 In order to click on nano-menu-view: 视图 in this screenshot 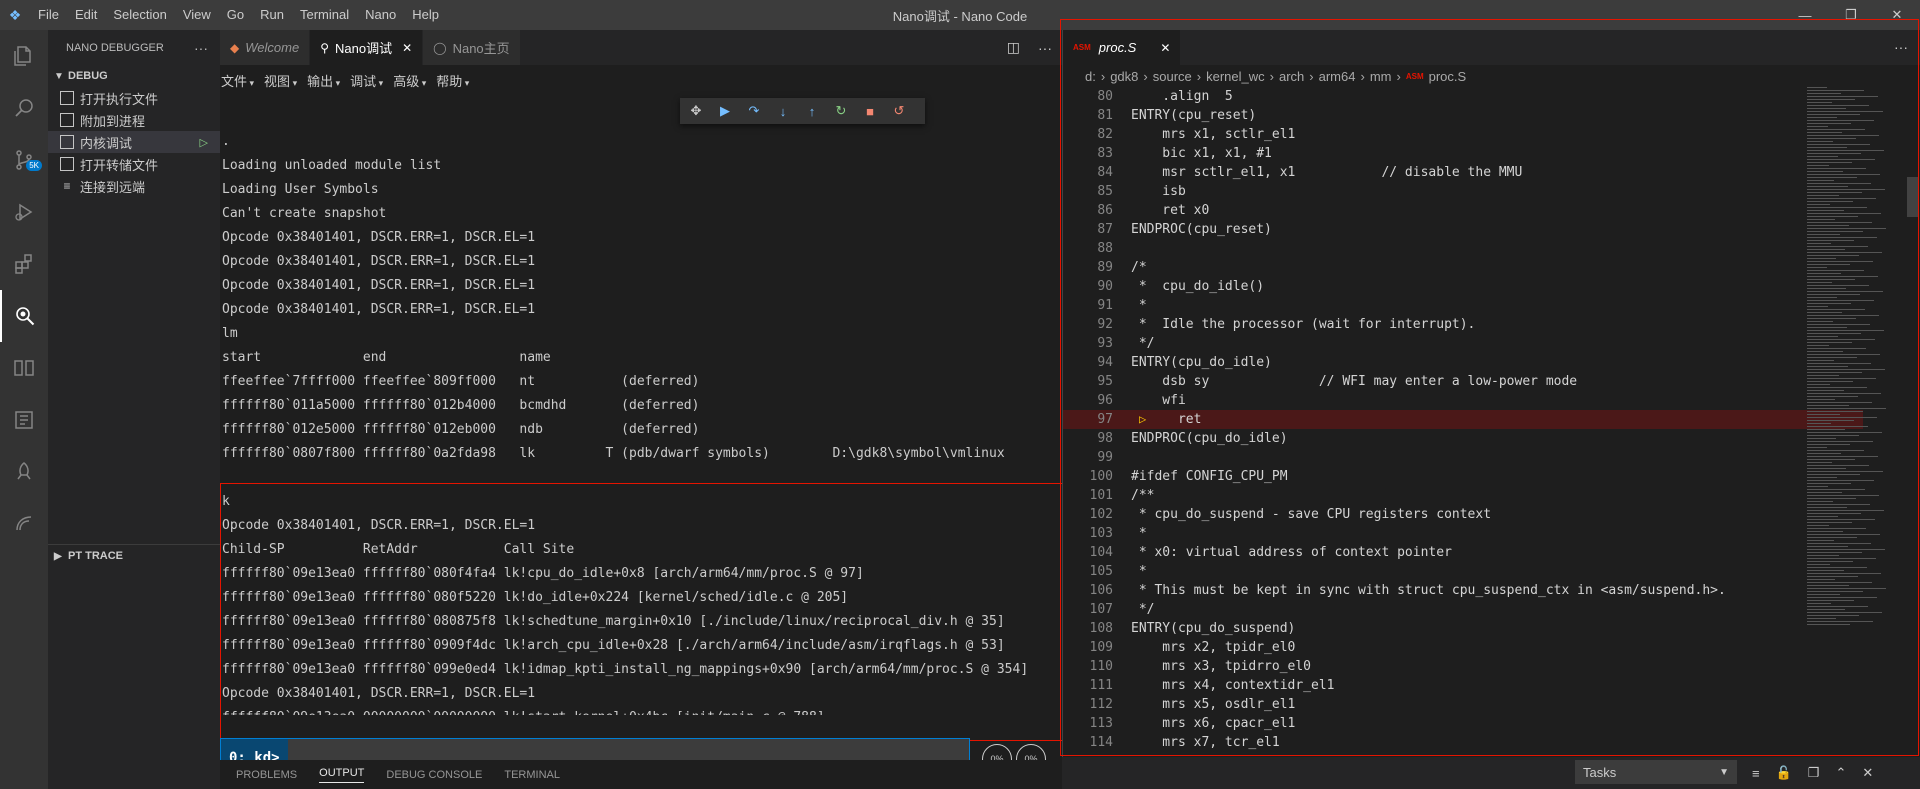, I will do `click(280, 80)`.